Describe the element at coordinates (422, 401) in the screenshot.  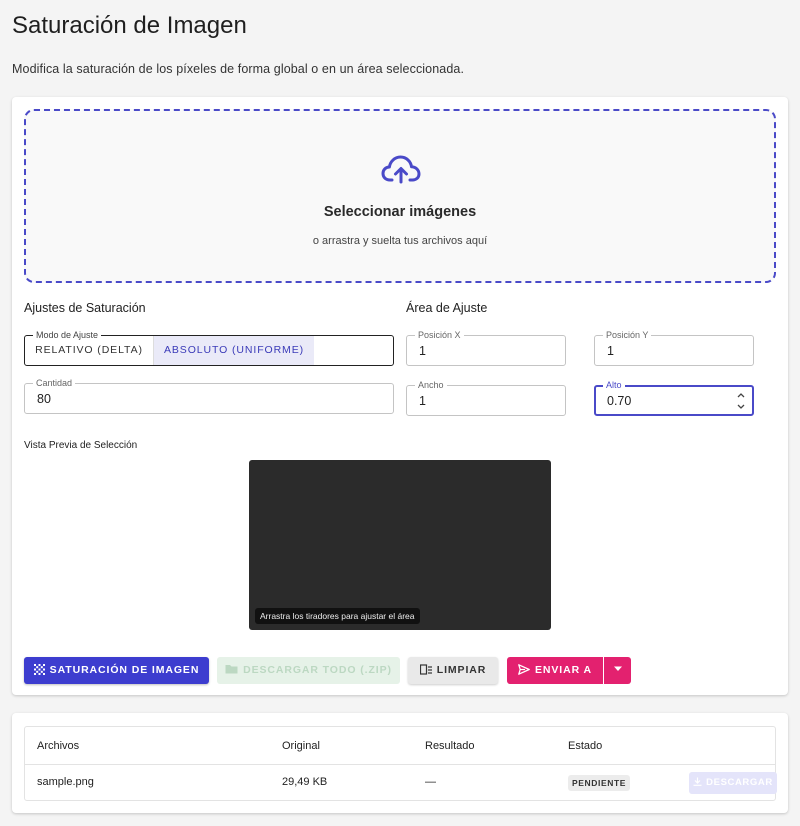
I see `width-value: 1` at that location.